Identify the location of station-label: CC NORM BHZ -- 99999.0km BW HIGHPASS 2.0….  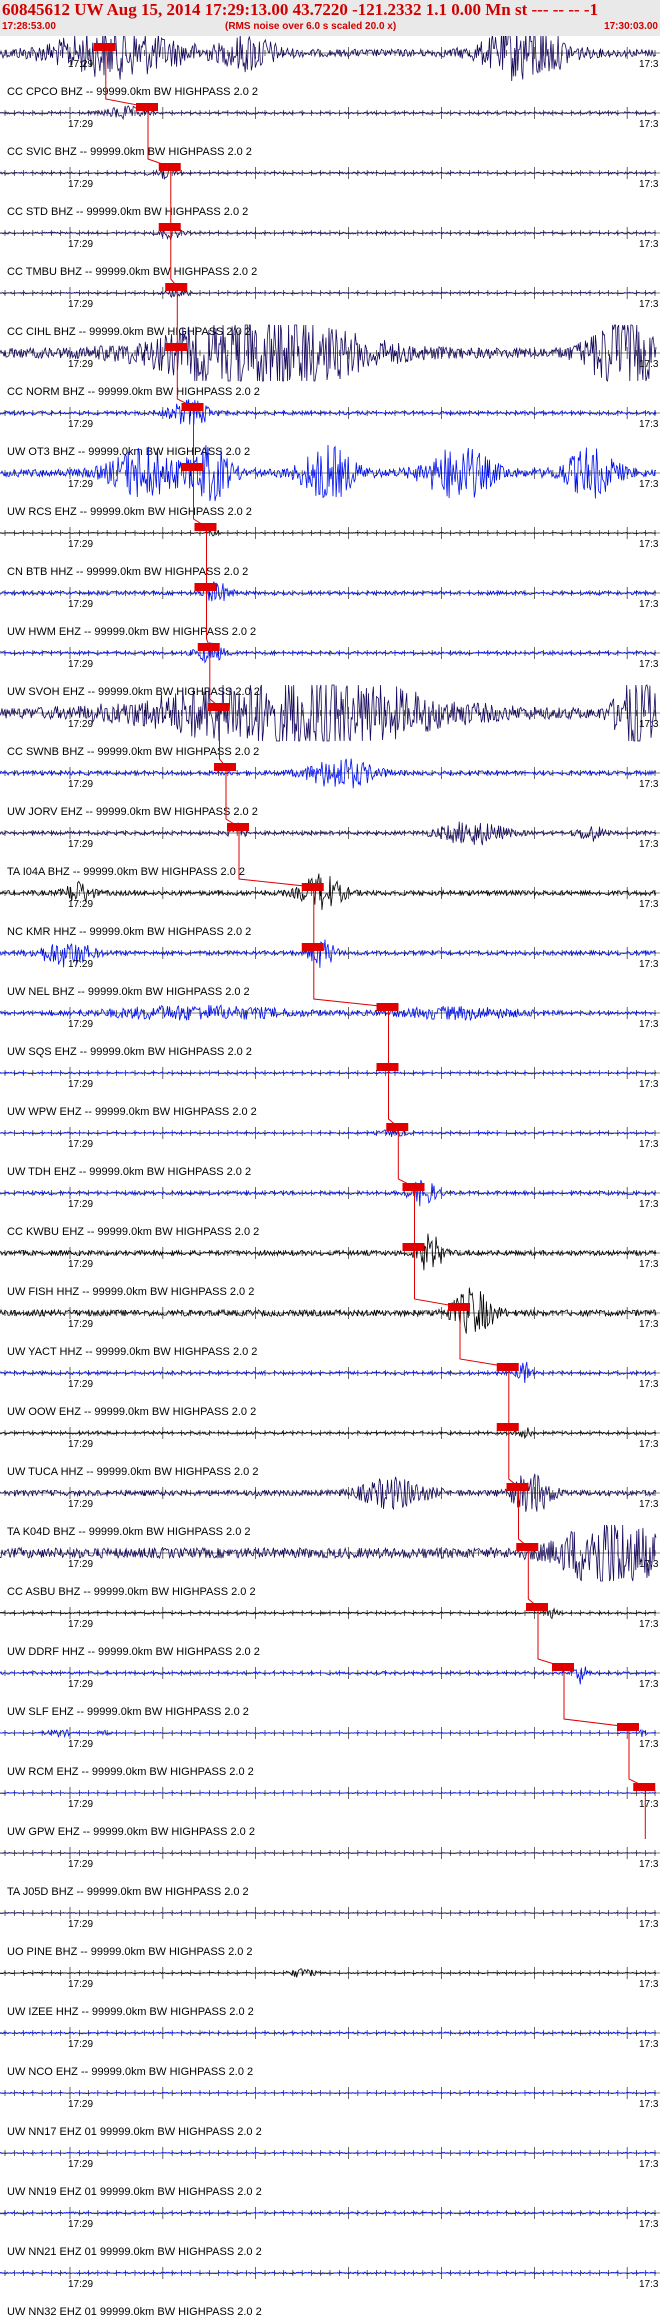
(133, 392).